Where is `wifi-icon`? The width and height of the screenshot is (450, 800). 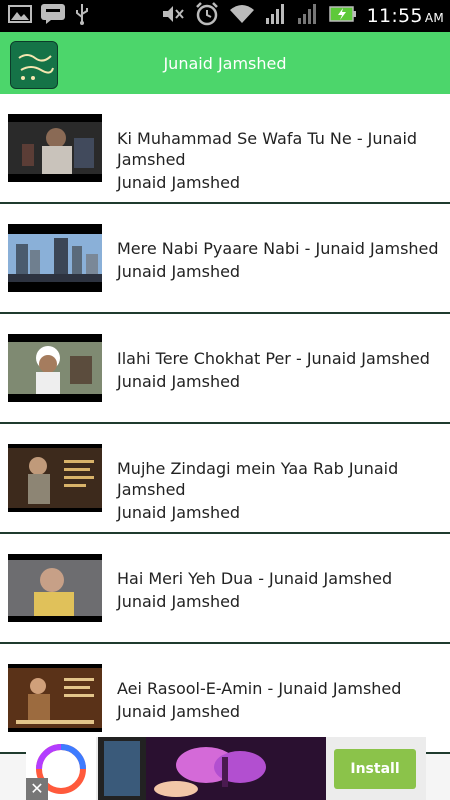
wifi-icon is located at coordinates (242, 16).